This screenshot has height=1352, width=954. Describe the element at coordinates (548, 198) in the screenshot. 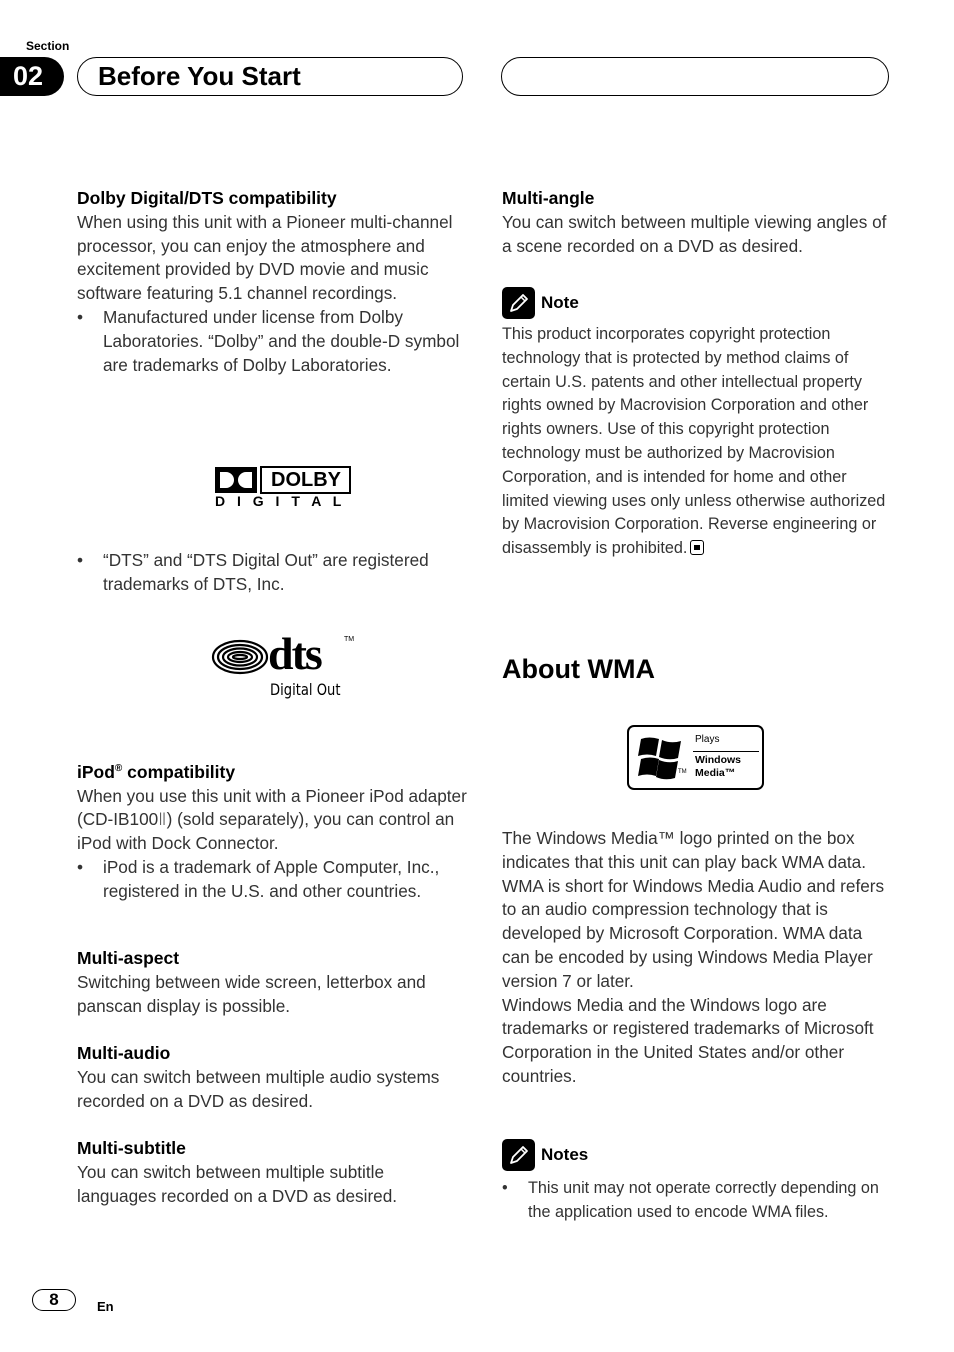

I see `multi-angle-heading: Multi-angle` at that location.